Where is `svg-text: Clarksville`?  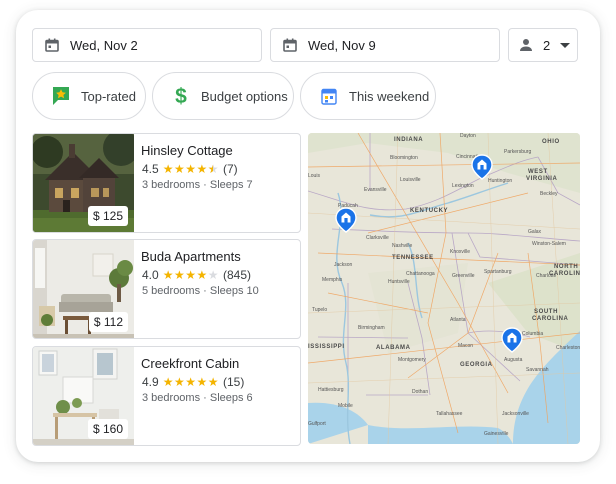 svg-text: Clarksville is located at coordinates (377, 238).